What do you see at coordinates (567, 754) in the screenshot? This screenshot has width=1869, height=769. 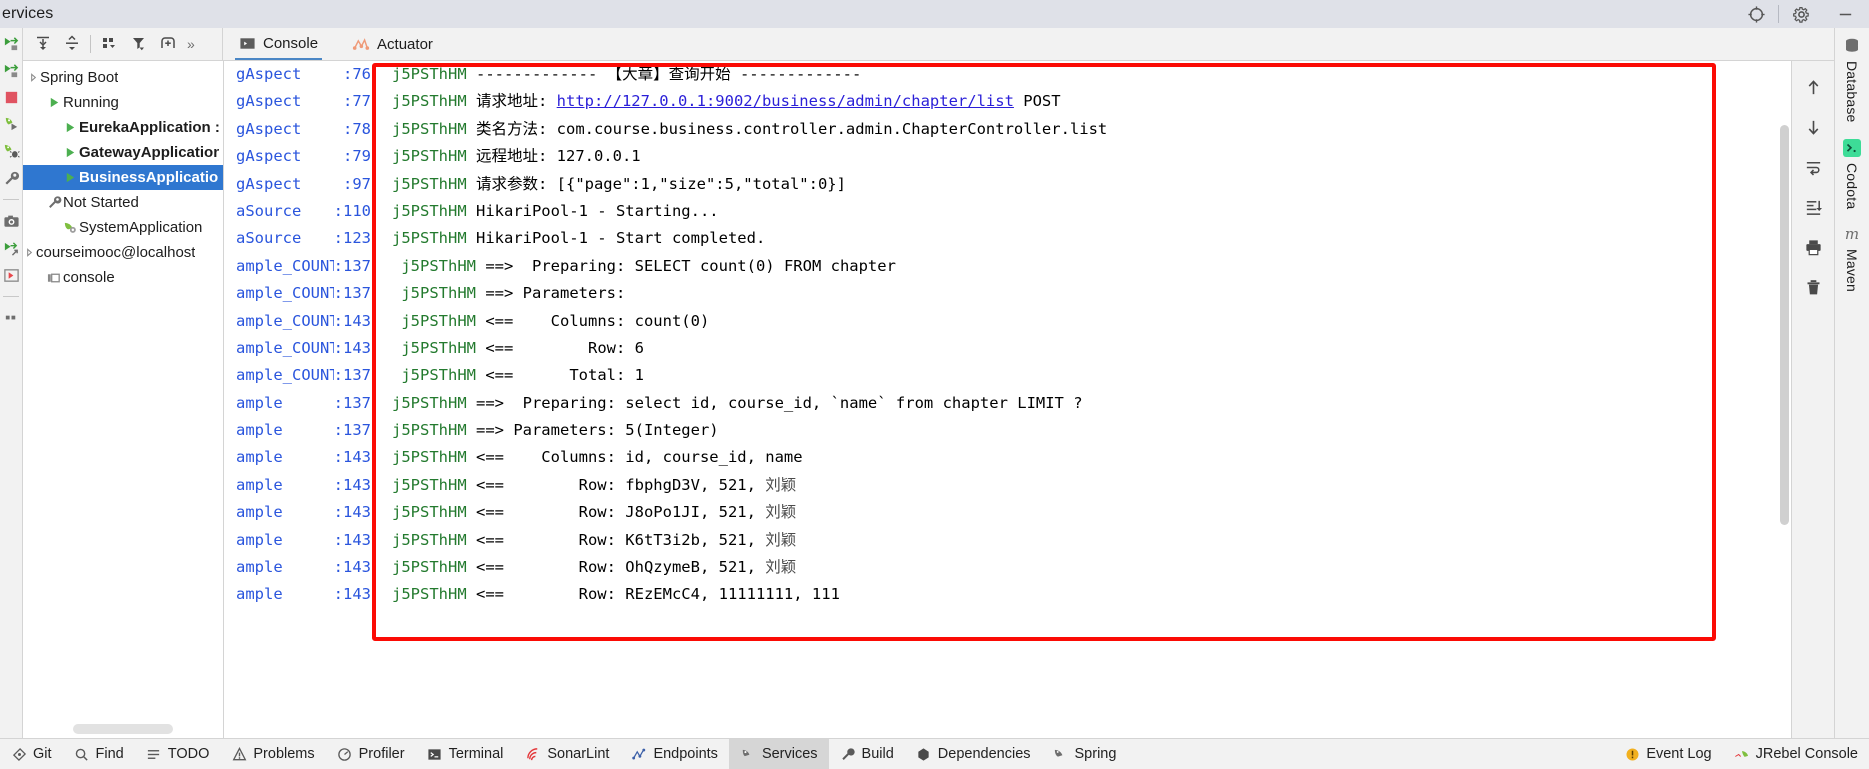 I see `status-bar-item-sonarlint: SonarLint` at bounding box center [567, 754].